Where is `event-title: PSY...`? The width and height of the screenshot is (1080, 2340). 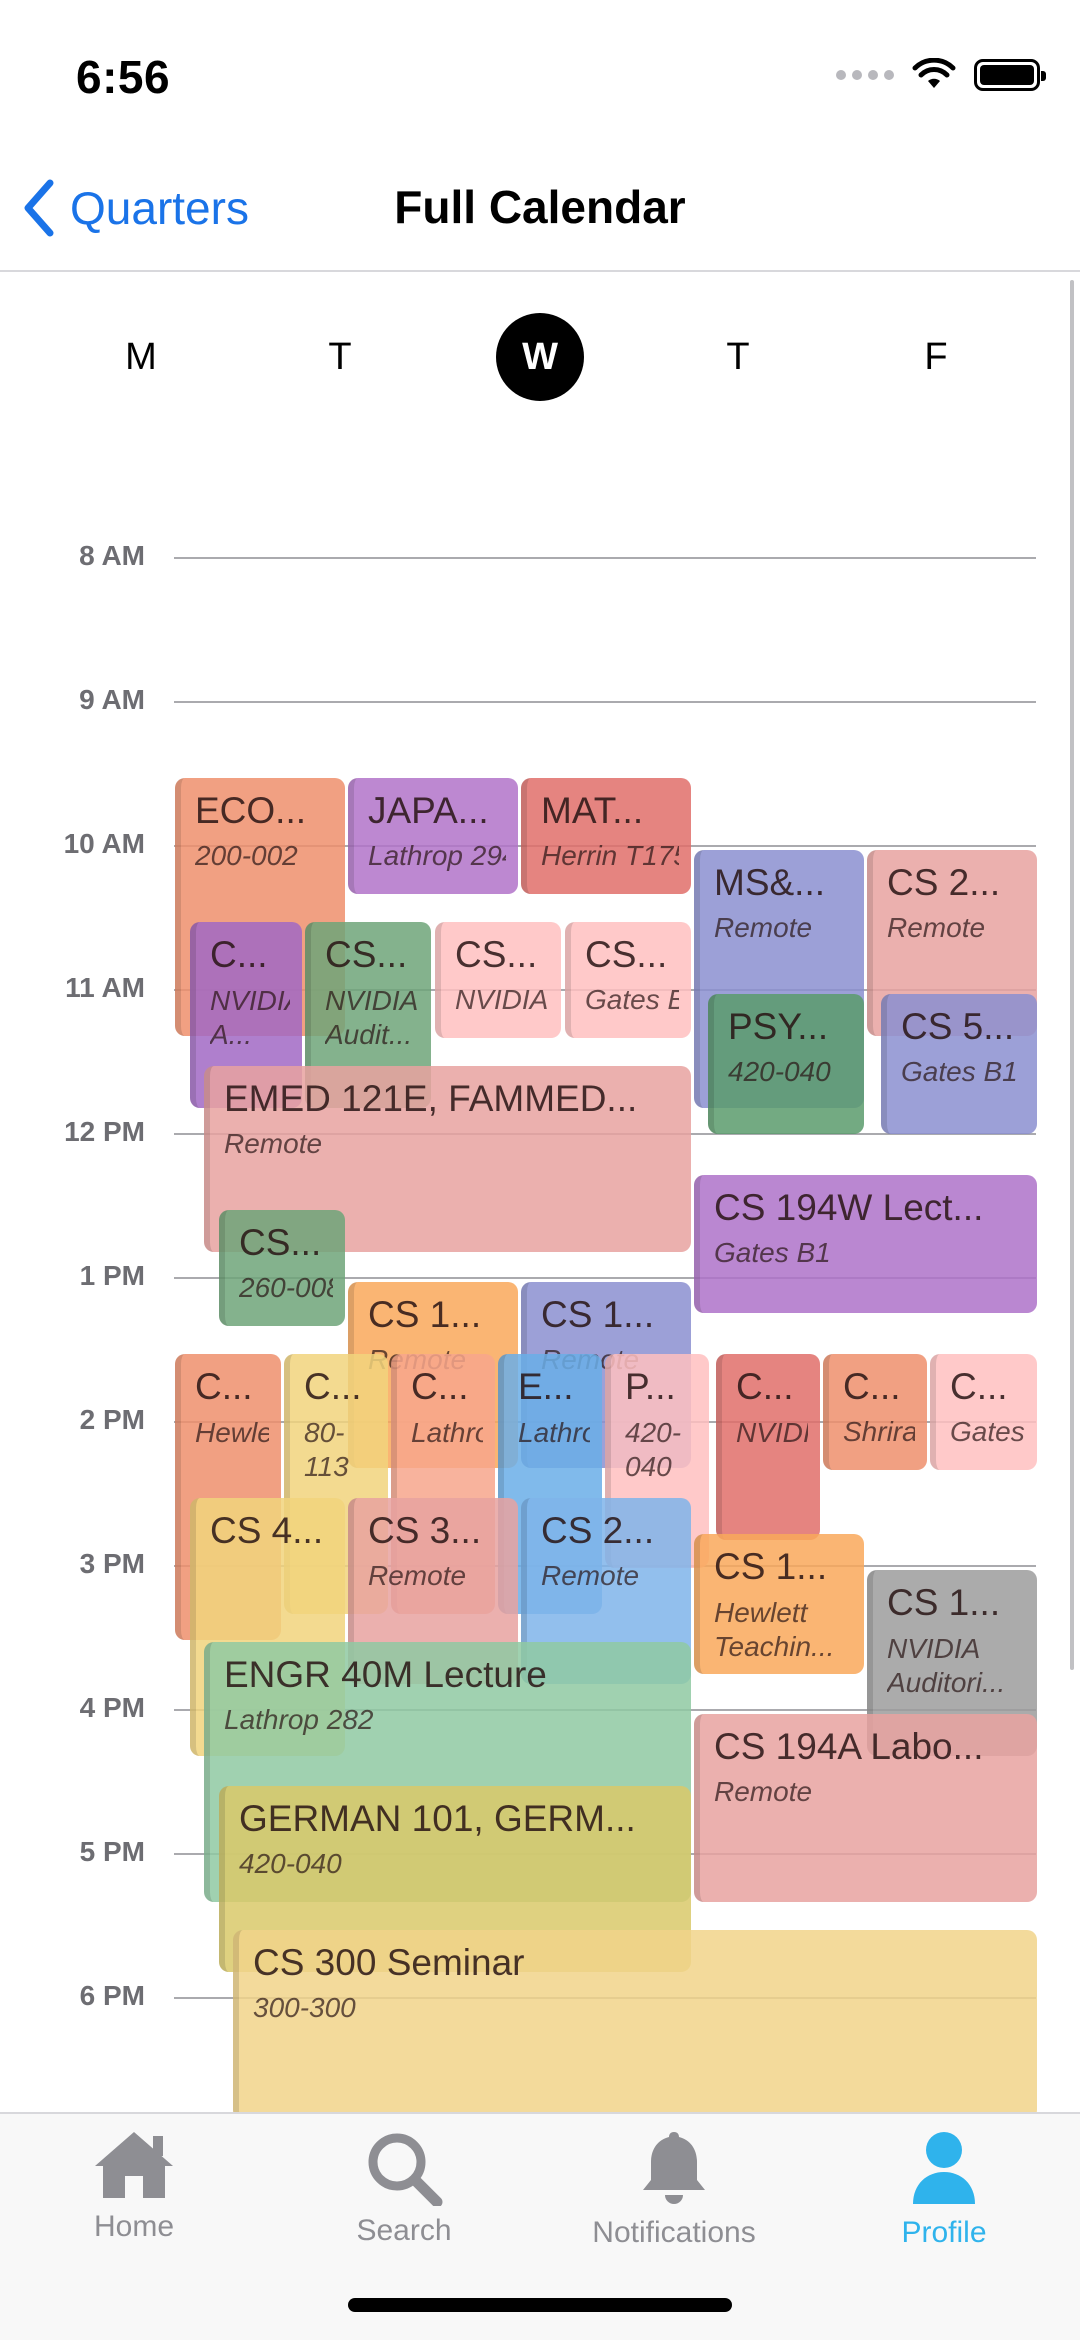
event-title: PSY... is located at coordinates (778, 1026).